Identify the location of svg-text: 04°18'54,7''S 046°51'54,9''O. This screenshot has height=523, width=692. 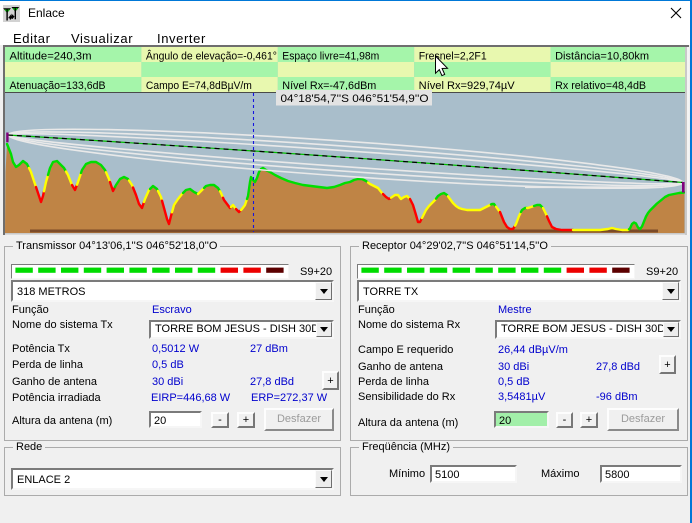
(355, 99).